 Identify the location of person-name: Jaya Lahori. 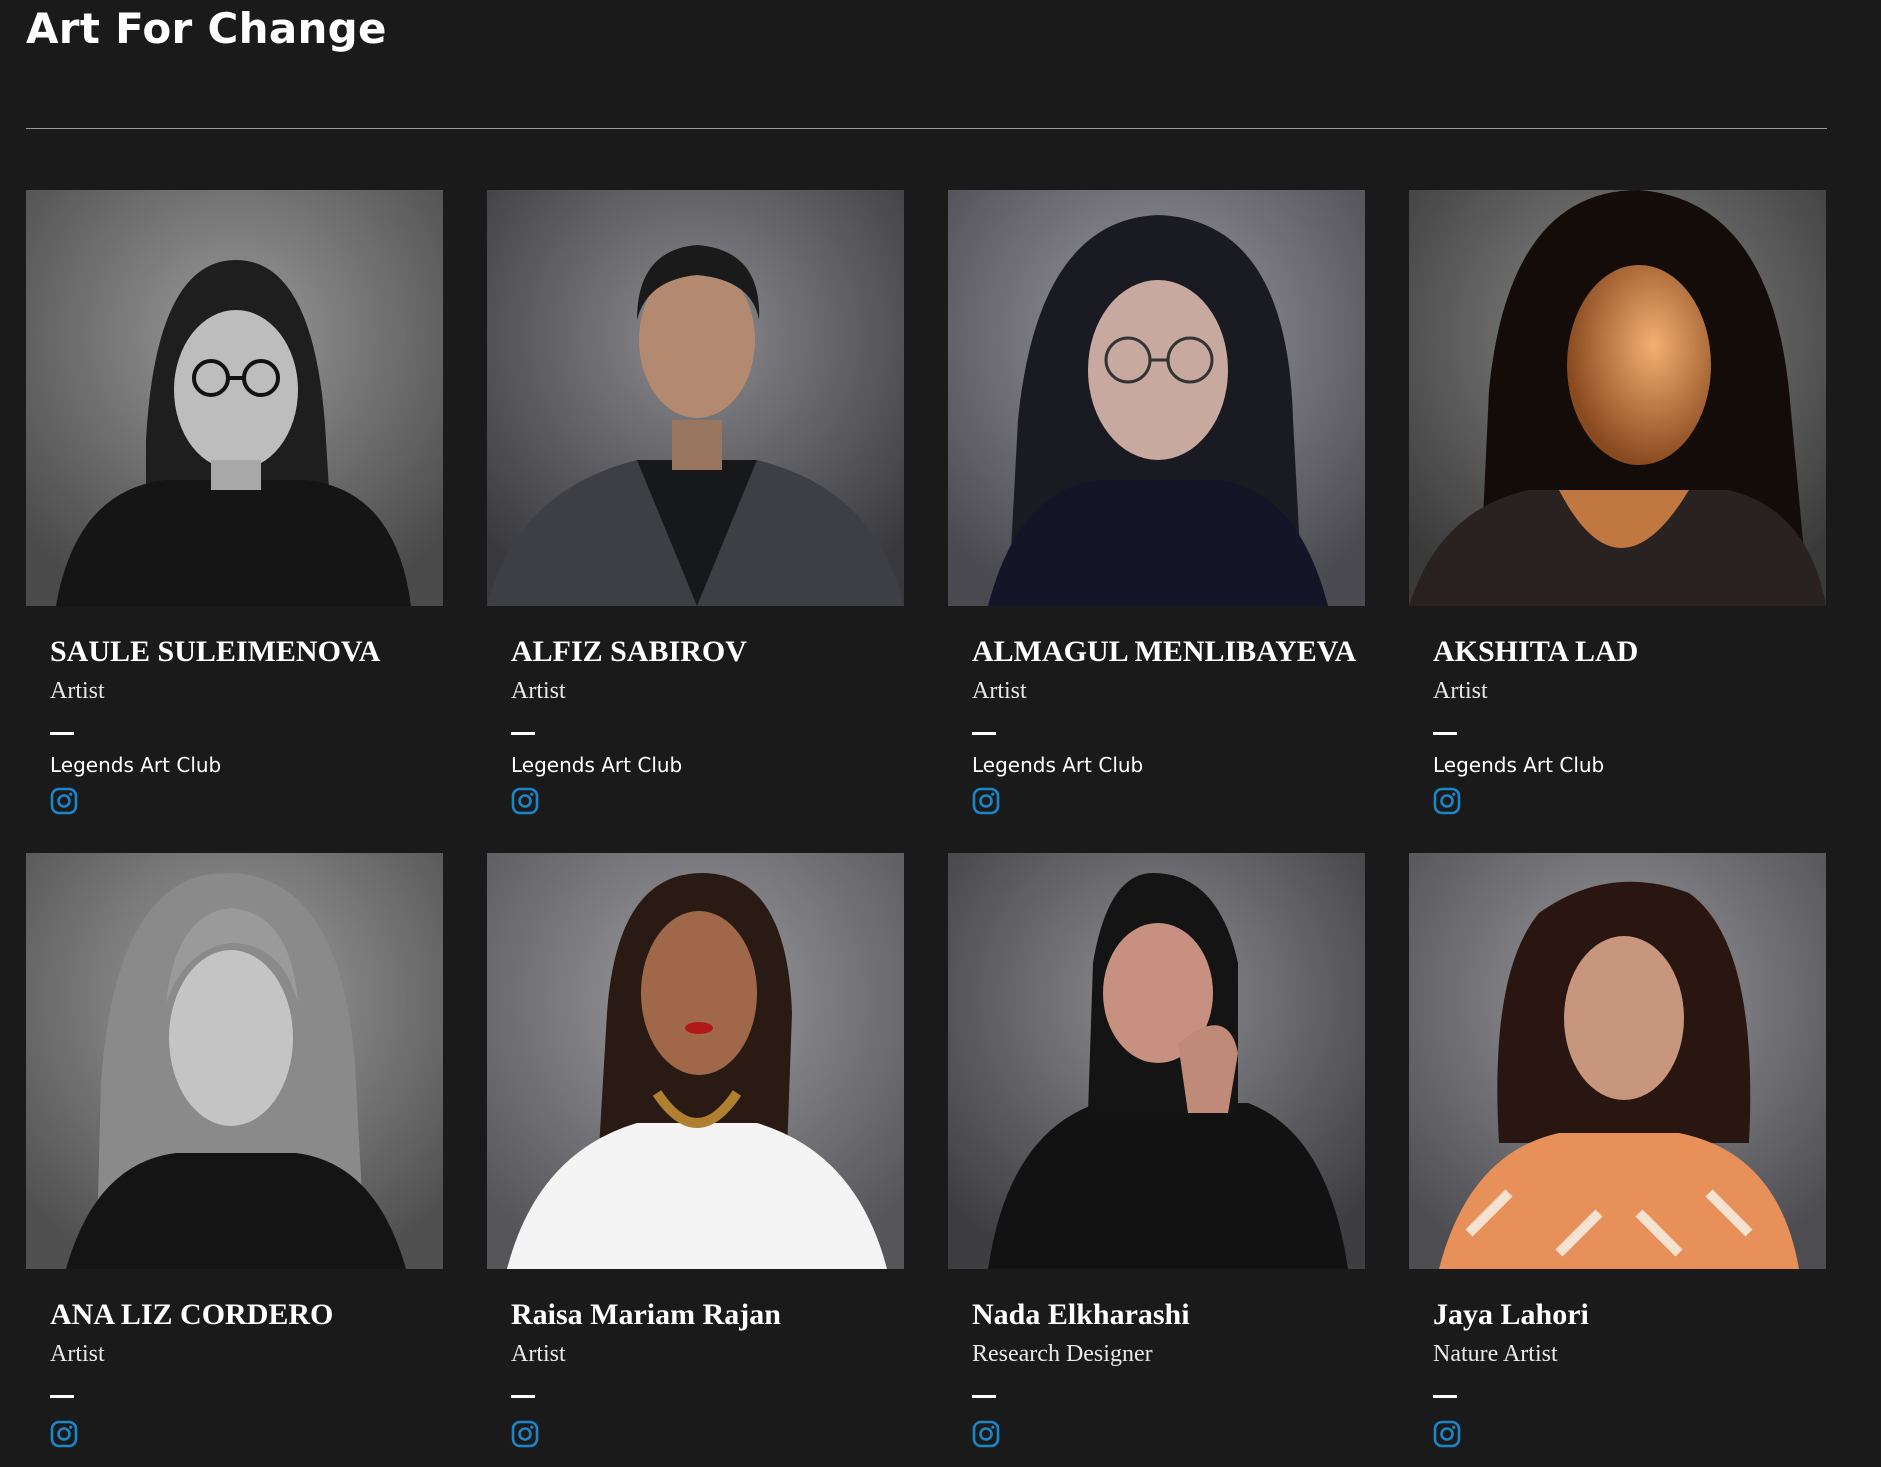
(1629, 1315).